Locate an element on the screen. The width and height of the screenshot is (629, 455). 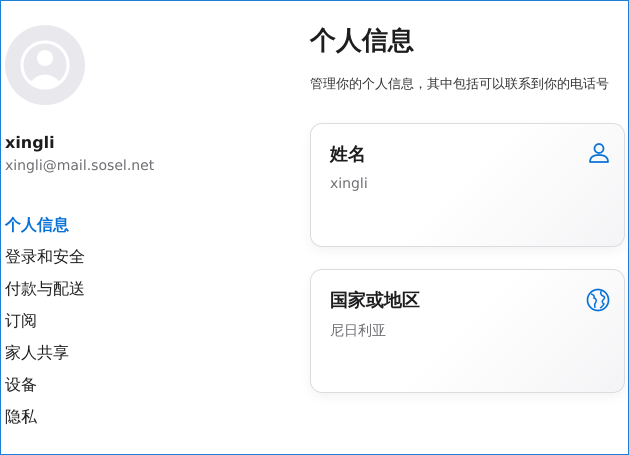
globe-icon is located at coordinates (598, 300).